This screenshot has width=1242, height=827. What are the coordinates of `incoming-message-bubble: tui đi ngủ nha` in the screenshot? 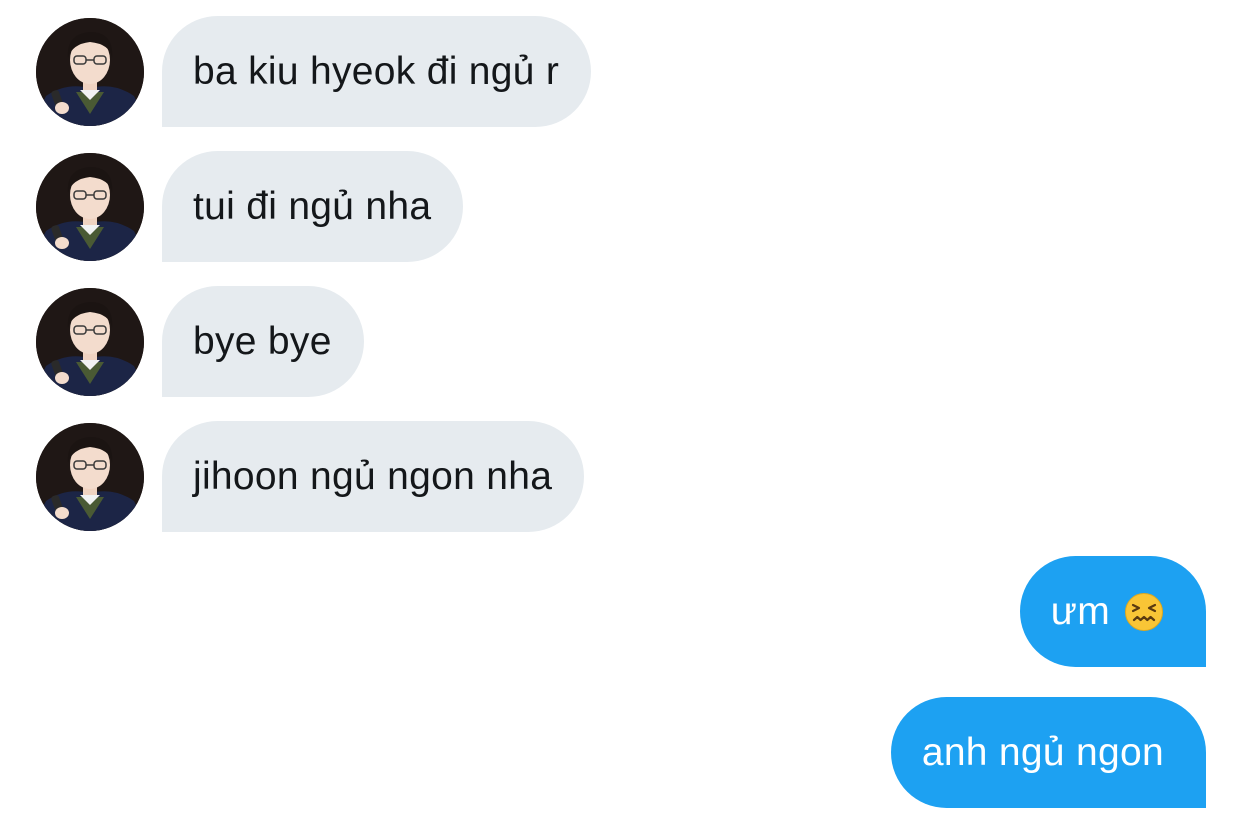 It's located at (313, 206).